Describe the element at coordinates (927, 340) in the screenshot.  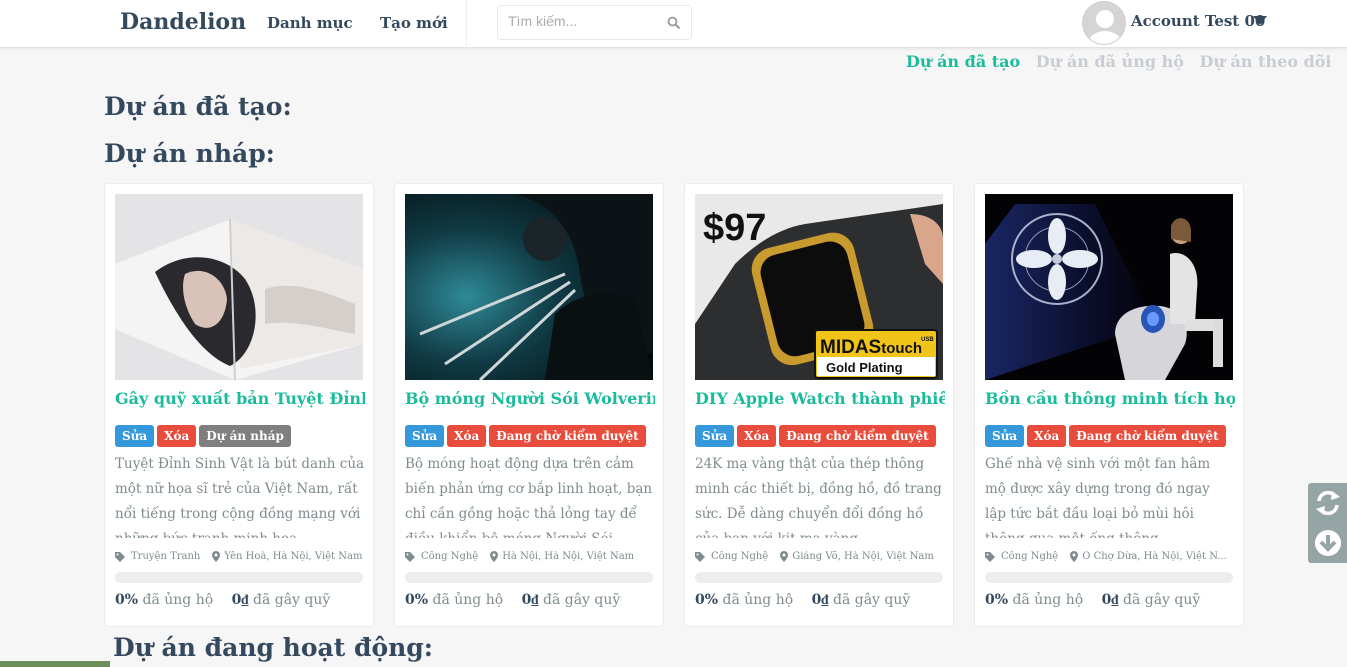
I see `image-brand-small: USB` at that location.